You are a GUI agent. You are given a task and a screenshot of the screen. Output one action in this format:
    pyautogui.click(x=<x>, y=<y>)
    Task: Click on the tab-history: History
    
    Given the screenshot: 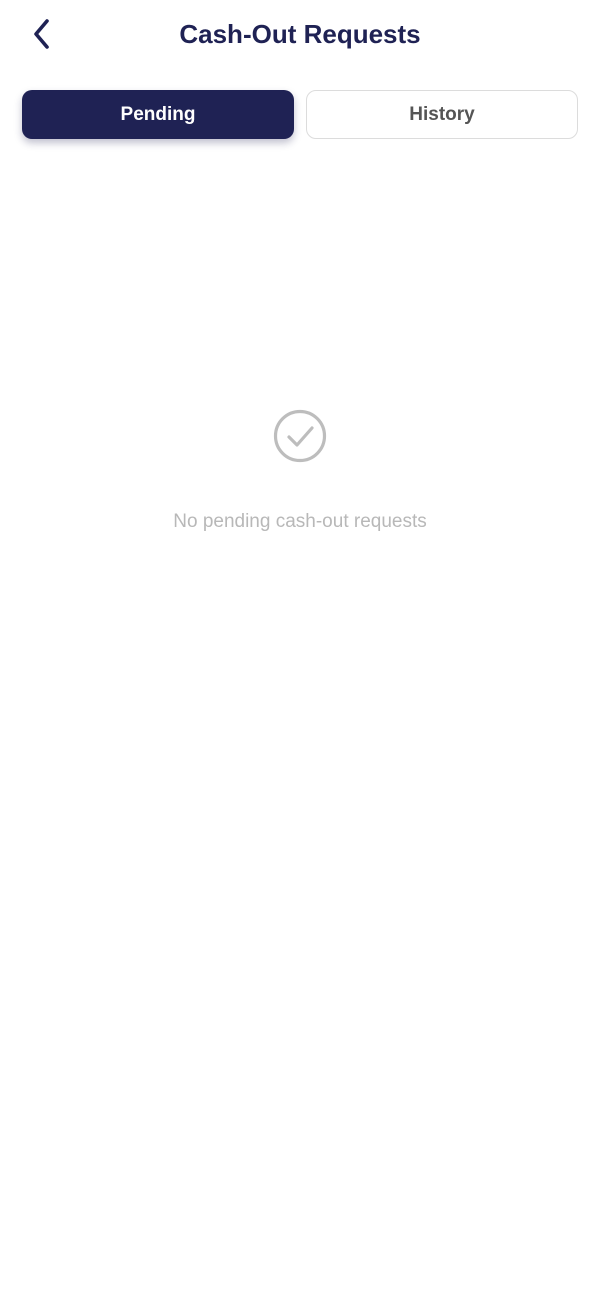 What is the action you would take?
    pyautogui.click(x=442, y=114)
    